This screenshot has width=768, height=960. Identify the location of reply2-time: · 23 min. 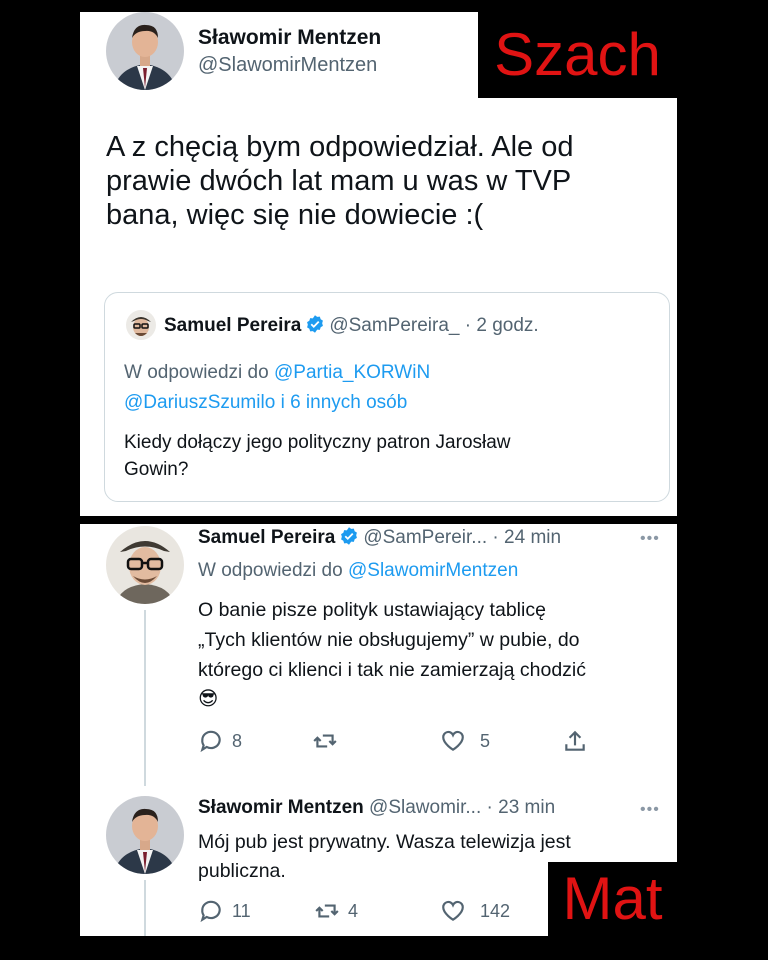
(521, 807).